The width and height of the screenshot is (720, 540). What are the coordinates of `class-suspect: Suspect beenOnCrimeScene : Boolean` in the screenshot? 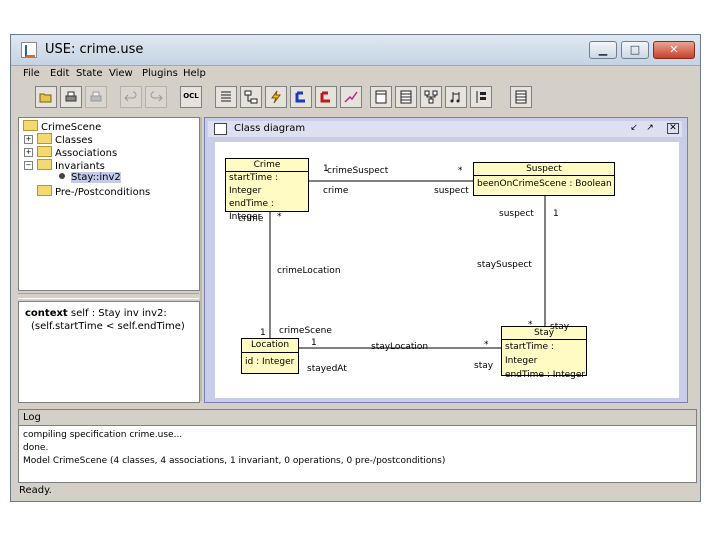 It's located at (544, 179).